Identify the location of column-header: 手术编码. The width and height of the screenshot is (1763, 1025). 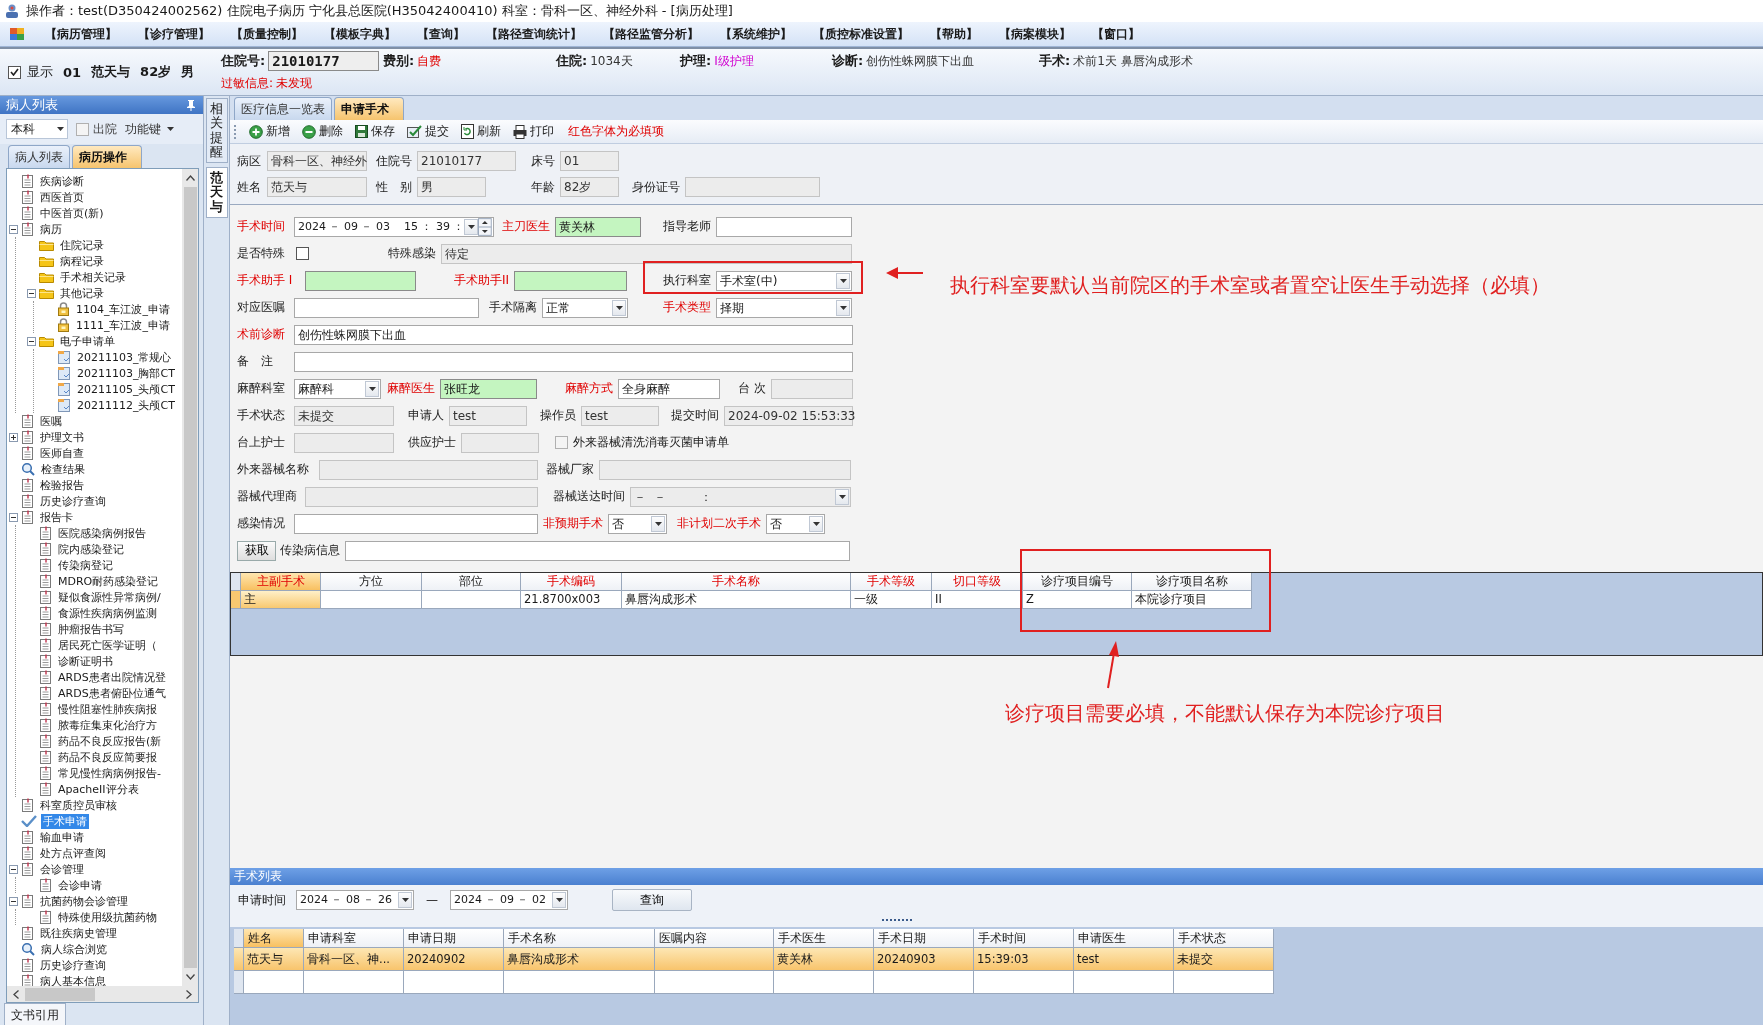
(571, 582).